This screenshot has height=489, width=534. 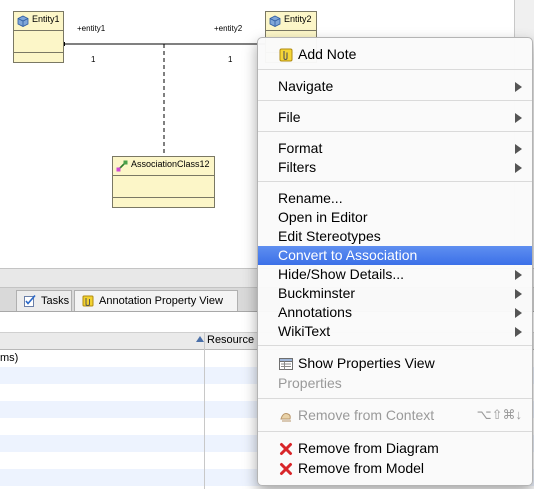 I want to click on remove-context-icon, so click(x=285, y=417).